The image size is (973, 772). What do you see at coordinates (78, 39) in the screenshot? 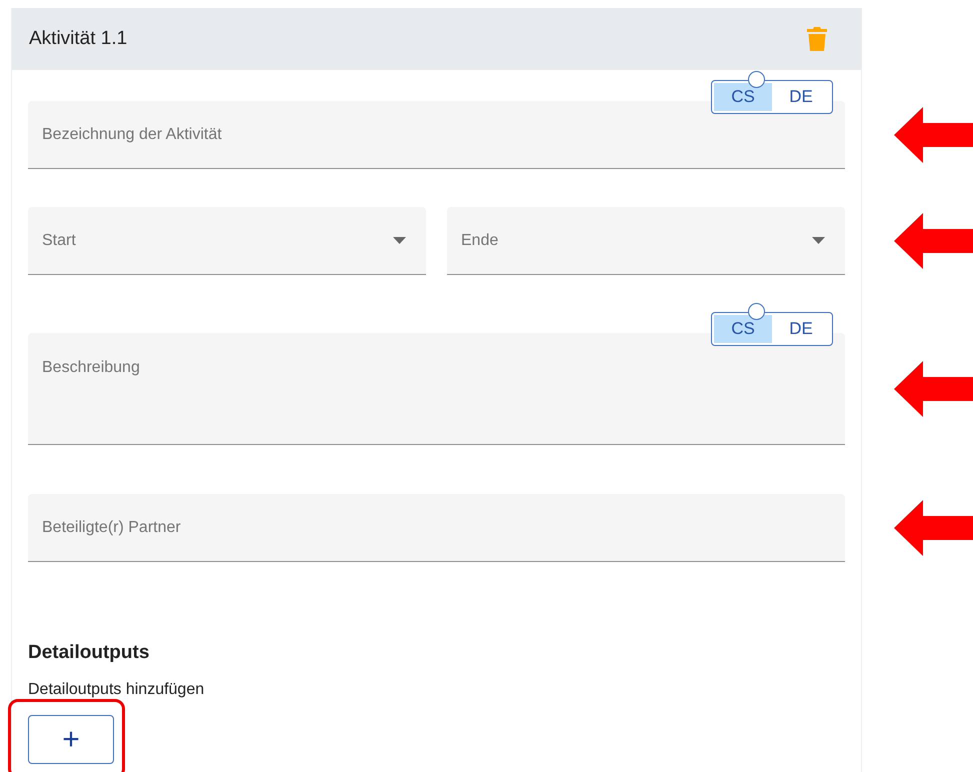
I see `card-title: Aktivität 1.1` at bounding box center [78, 39].